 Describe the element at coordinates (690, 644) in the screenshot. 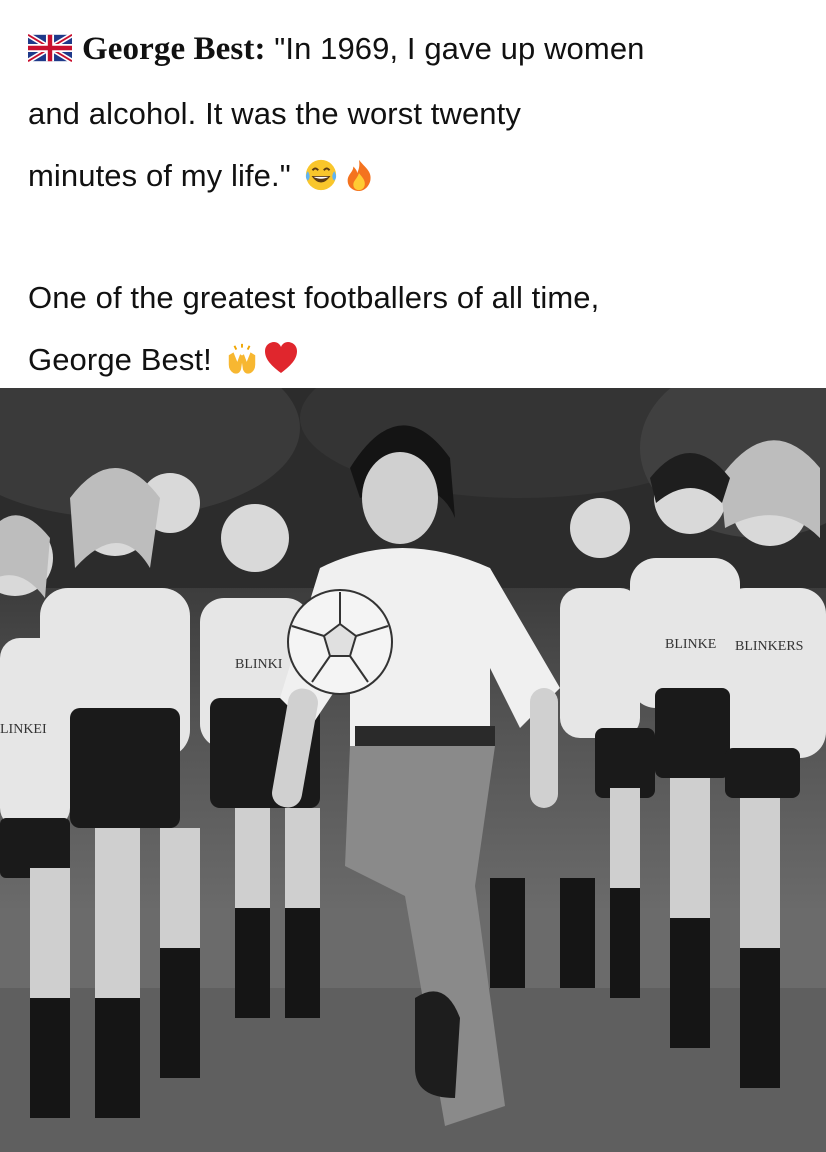

I see `shirt-logo-2: BLINKE` at that location.